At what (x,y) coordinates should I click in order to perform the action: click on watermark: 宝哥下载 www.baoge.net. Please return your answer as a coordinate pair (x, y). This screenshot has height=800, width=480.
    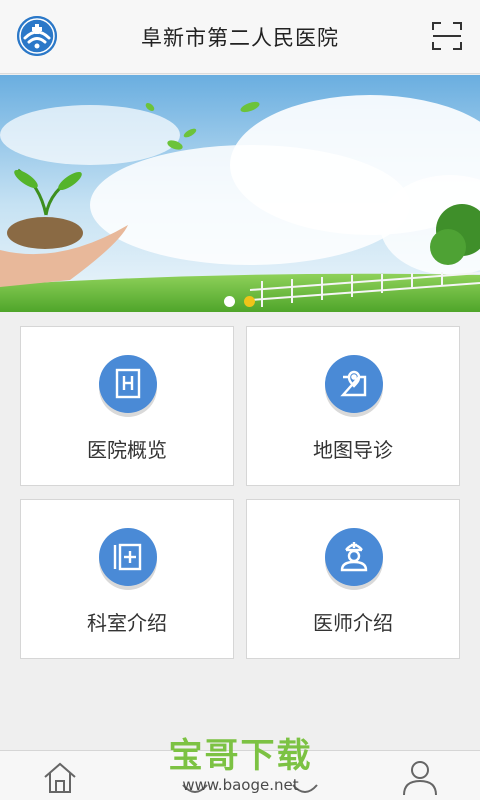
    Looking at the image, I should click on (240, 768).